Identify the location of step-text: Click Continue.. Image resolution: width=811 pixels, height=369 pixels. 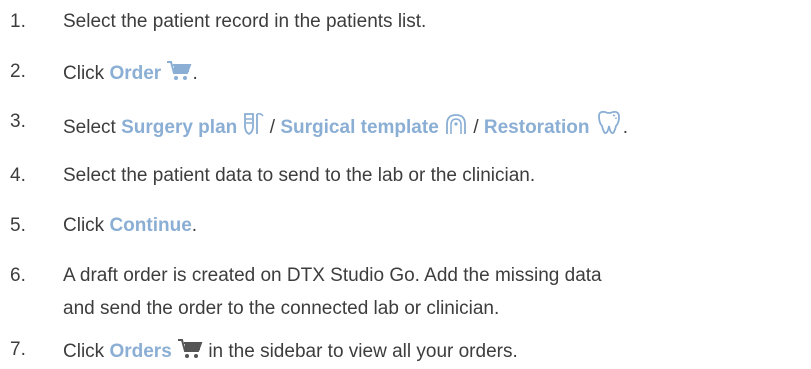
(130, 226).